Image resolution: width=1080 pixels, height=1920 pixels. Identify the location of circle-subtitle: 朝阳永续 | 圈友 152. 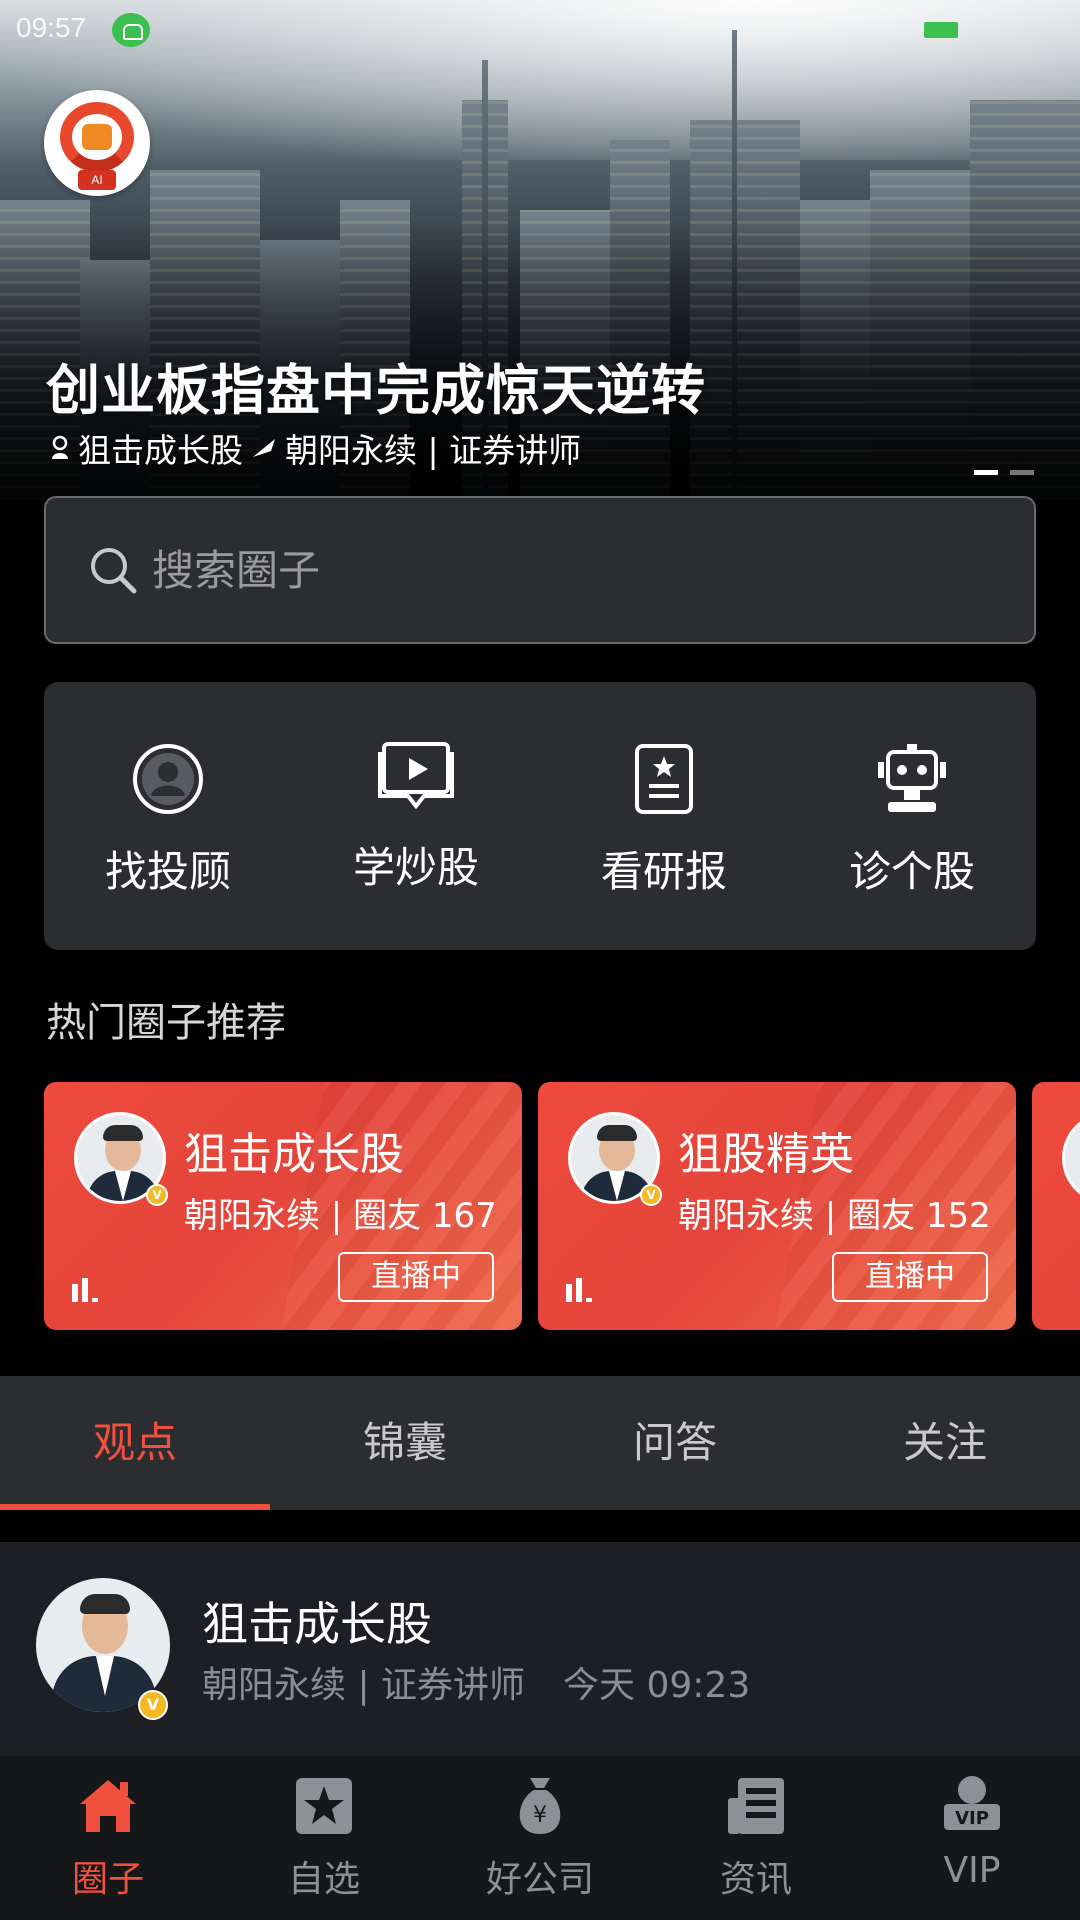
(834, 1216).